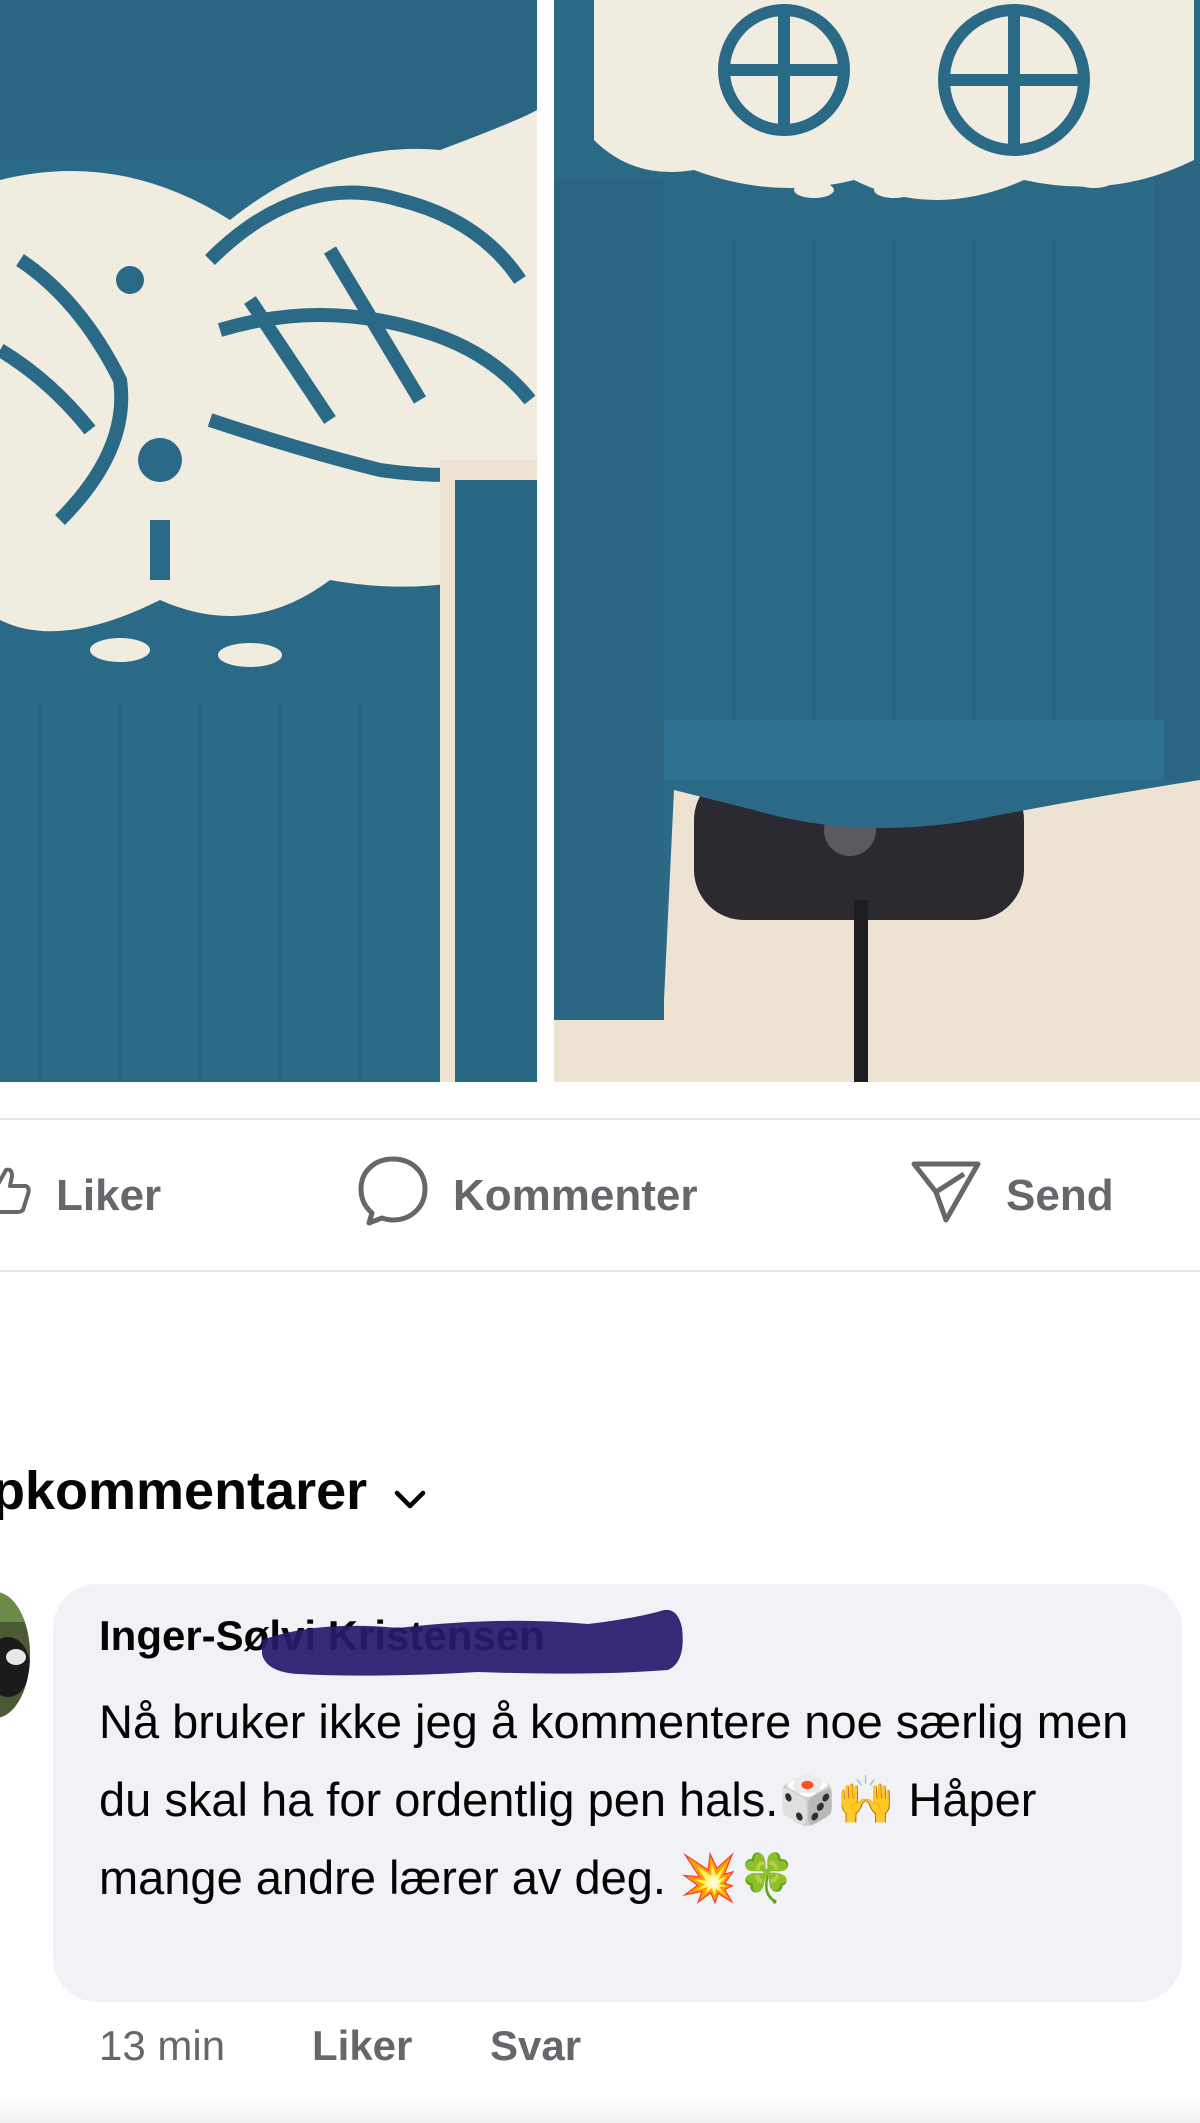  Describe the element at coordinates (17, 1196) in the screenshot. I see `thumbs-up-icon` at that location.